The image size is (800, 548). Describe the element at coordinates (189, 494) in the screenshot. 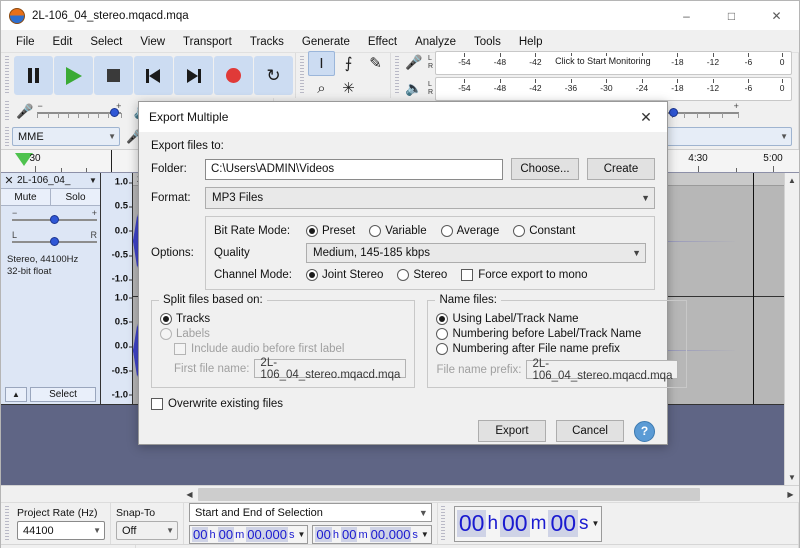

I see `scroll-left-arrow: ◀` at that location.